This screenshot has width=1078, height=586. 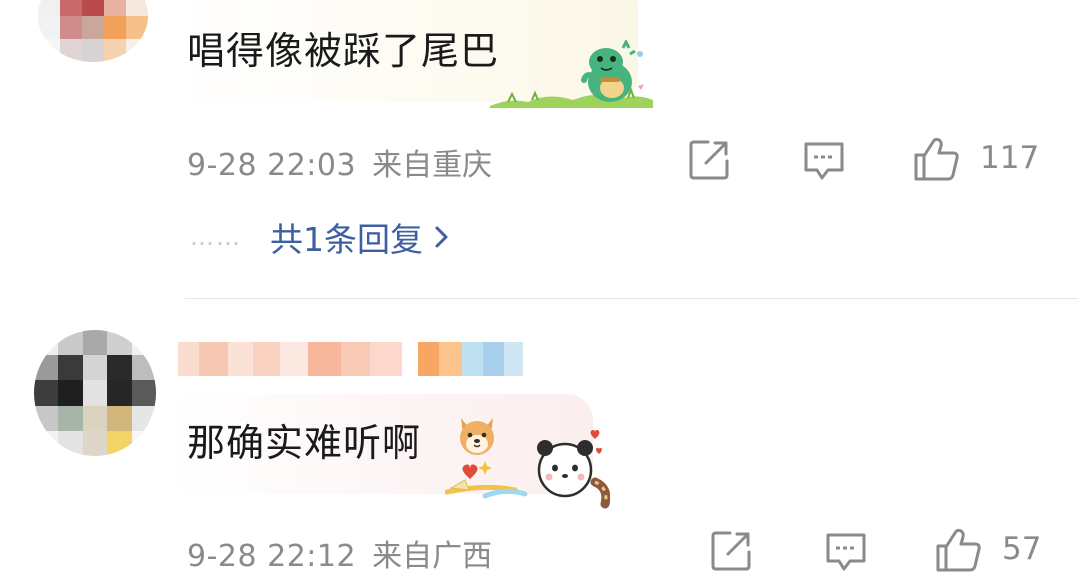 What do you see at coordinates (432, 556) in the screenshot?
I see `comment-location: 来自广西` at bounding box center [432, 556].